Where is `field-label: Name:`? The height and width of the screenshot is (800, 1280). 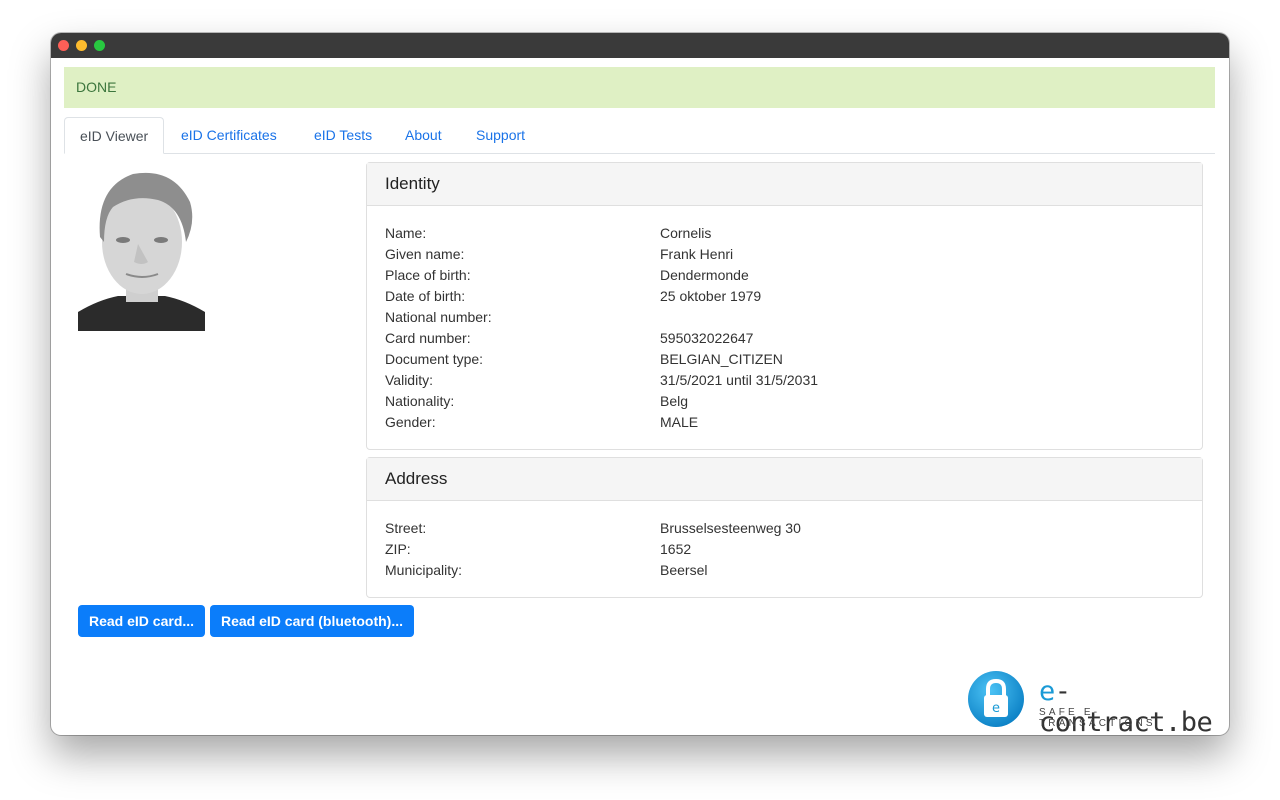
field-label: Name: is located at coordinates (406, 233).